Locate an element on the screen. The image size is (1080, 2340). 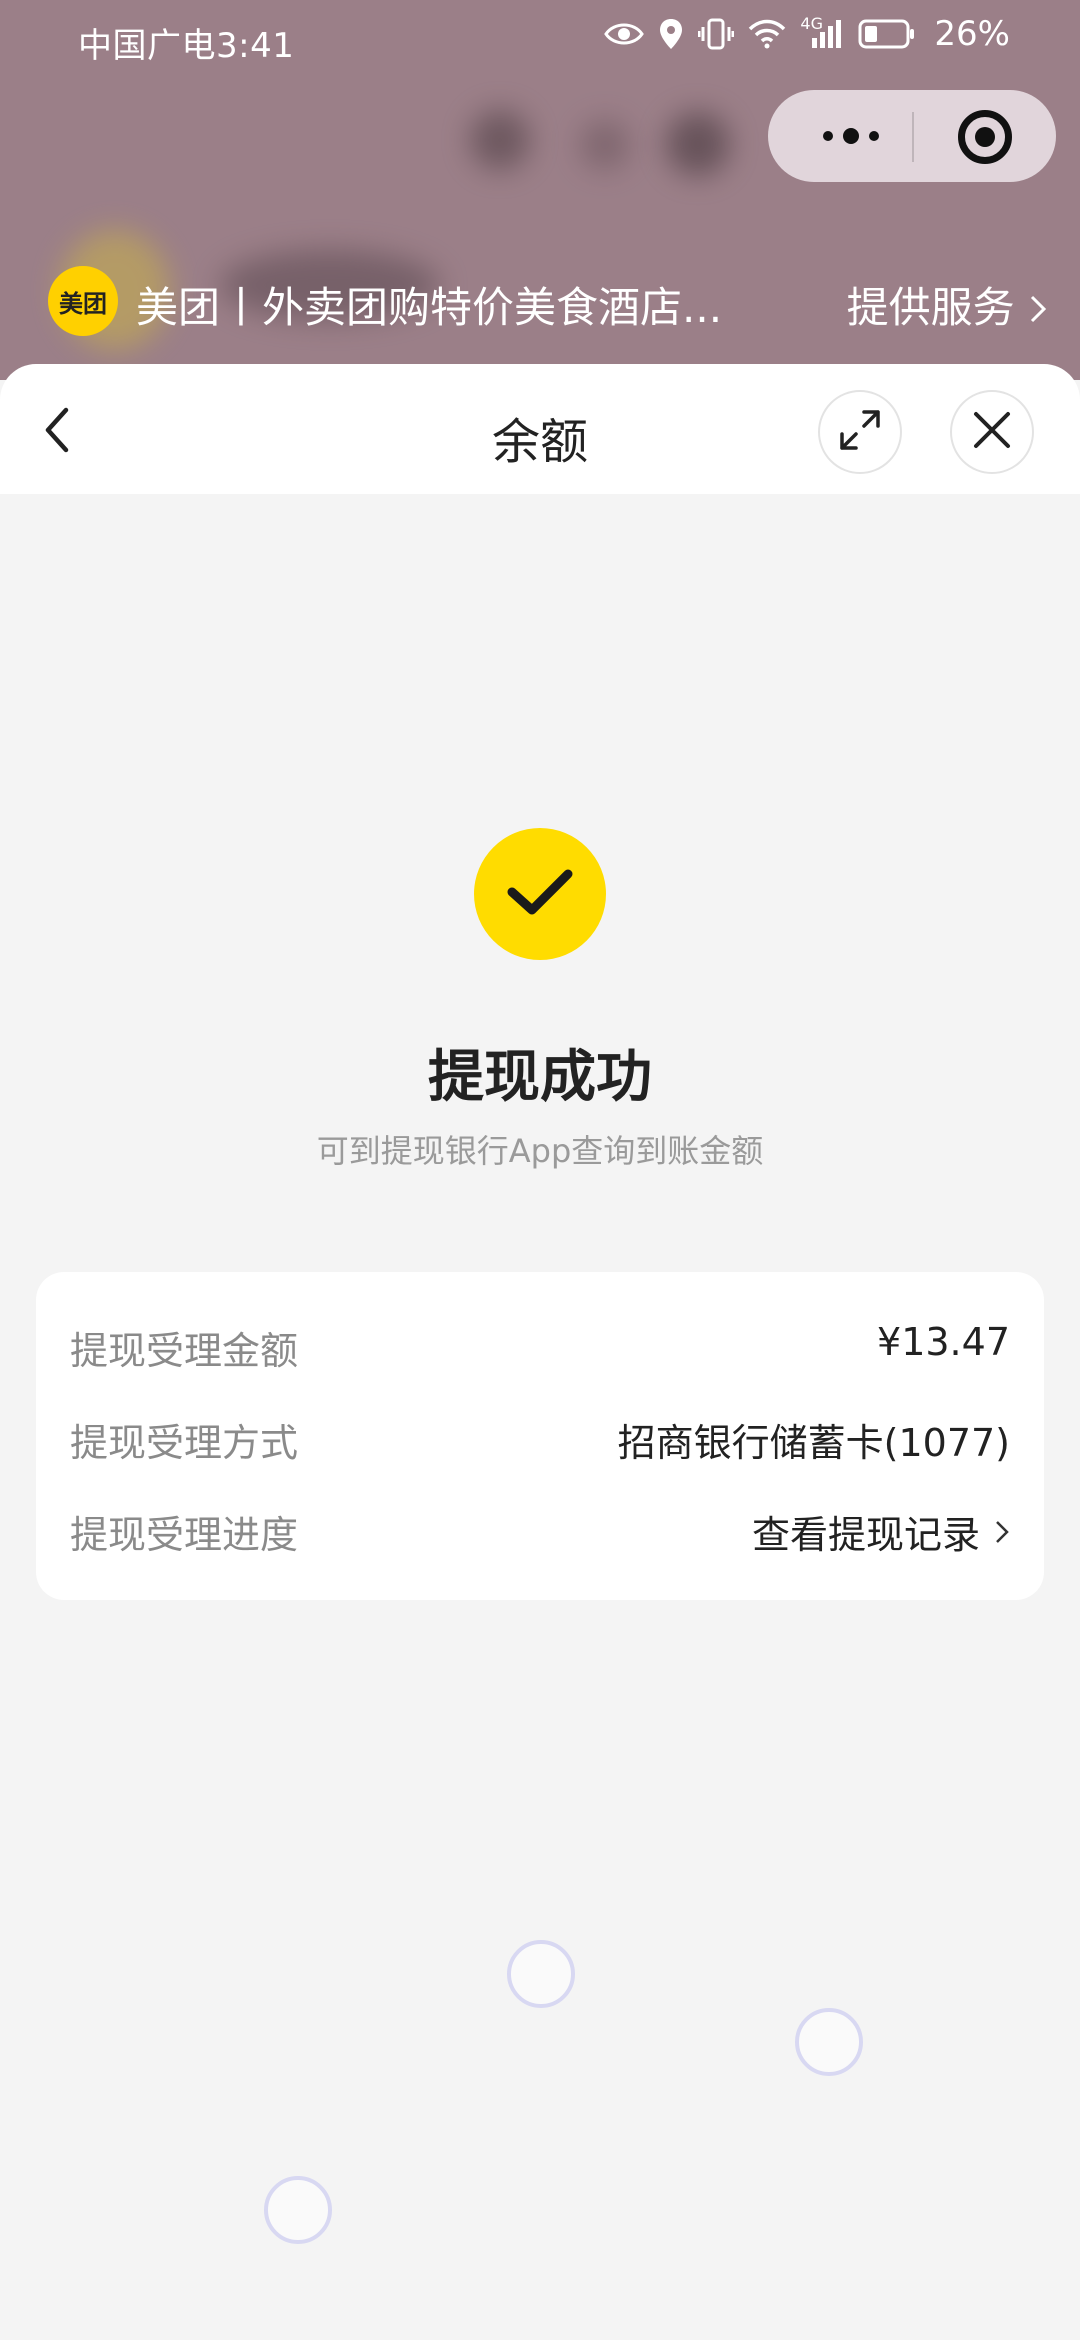
meituan-logo: 美团 is located at coordinates (83, 301).